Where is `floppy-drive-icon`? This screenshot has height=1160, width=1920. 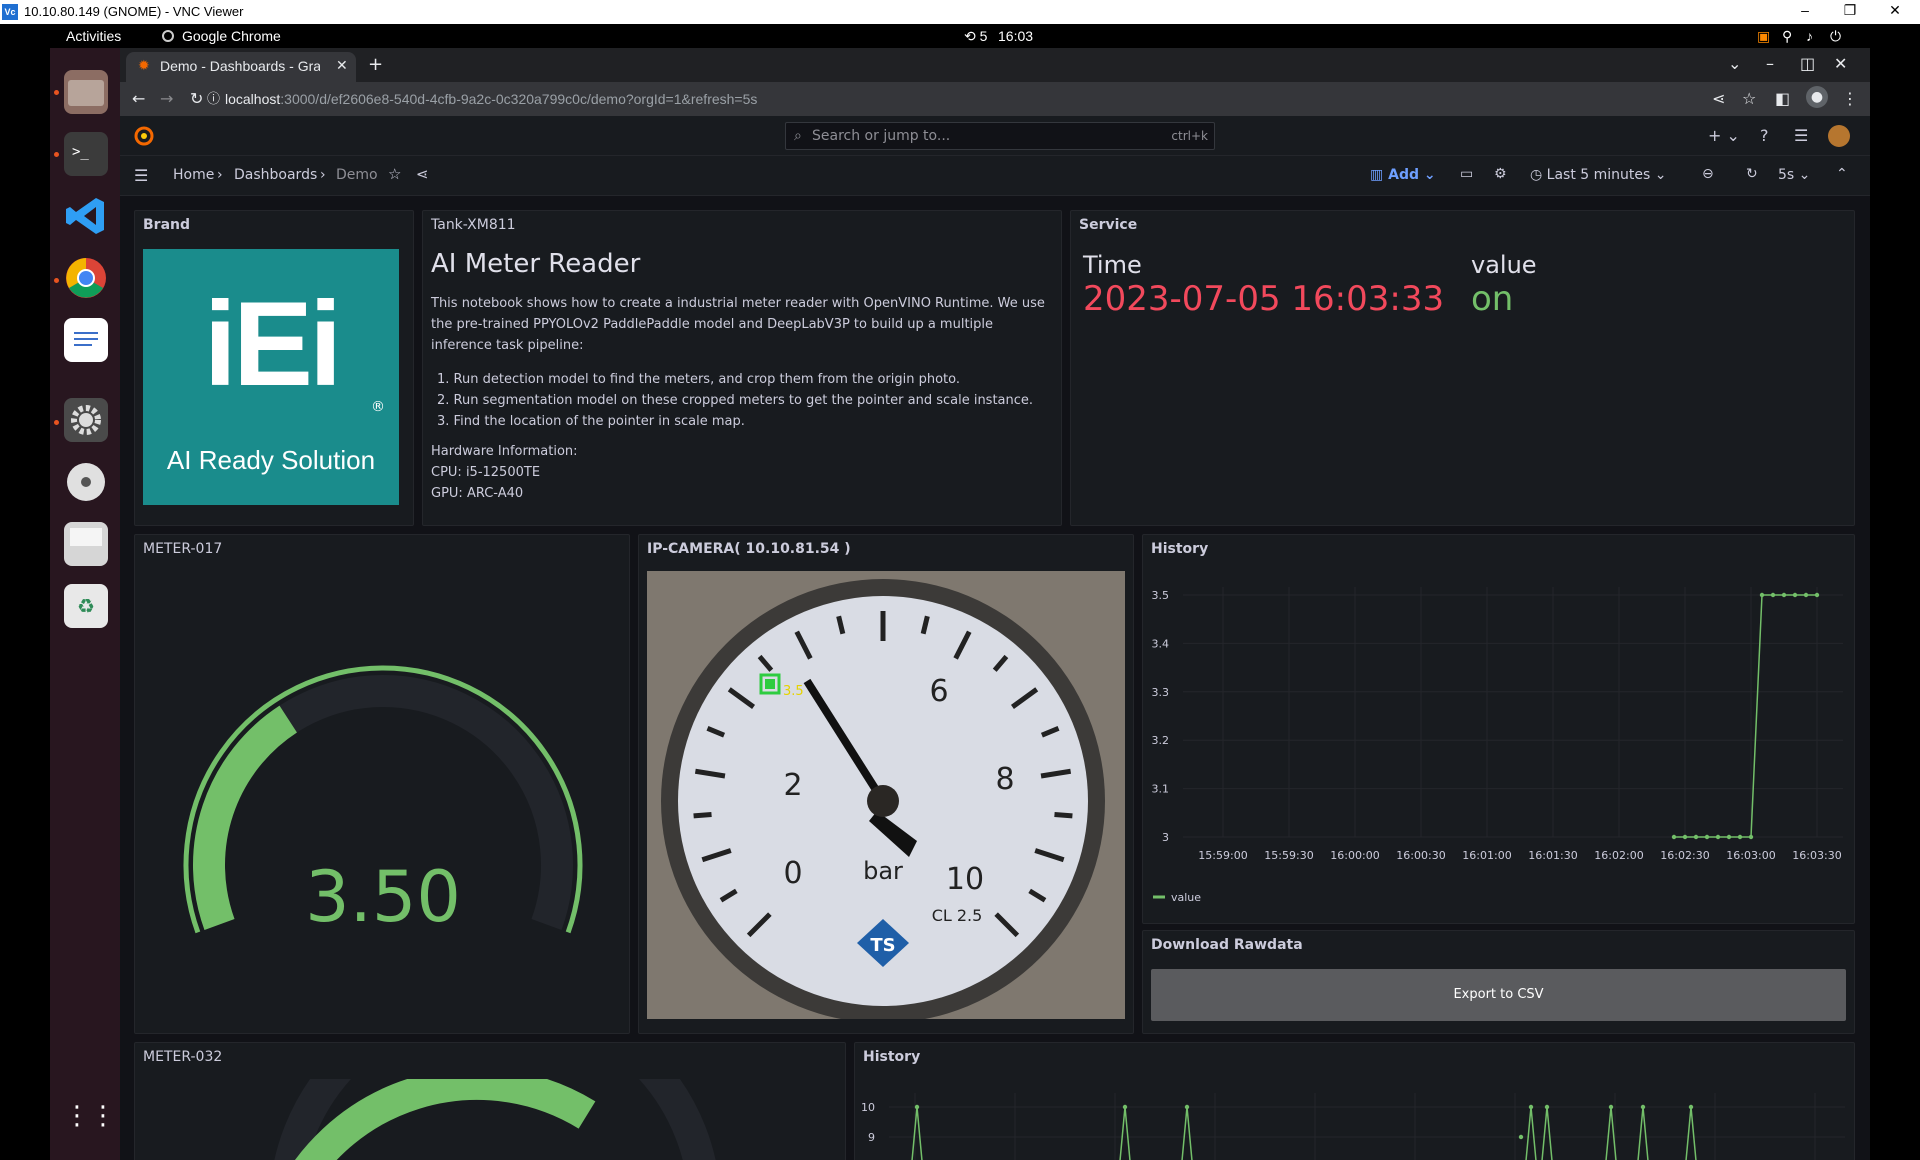 floppy-drive-icon is located at coordinates (86, 544).